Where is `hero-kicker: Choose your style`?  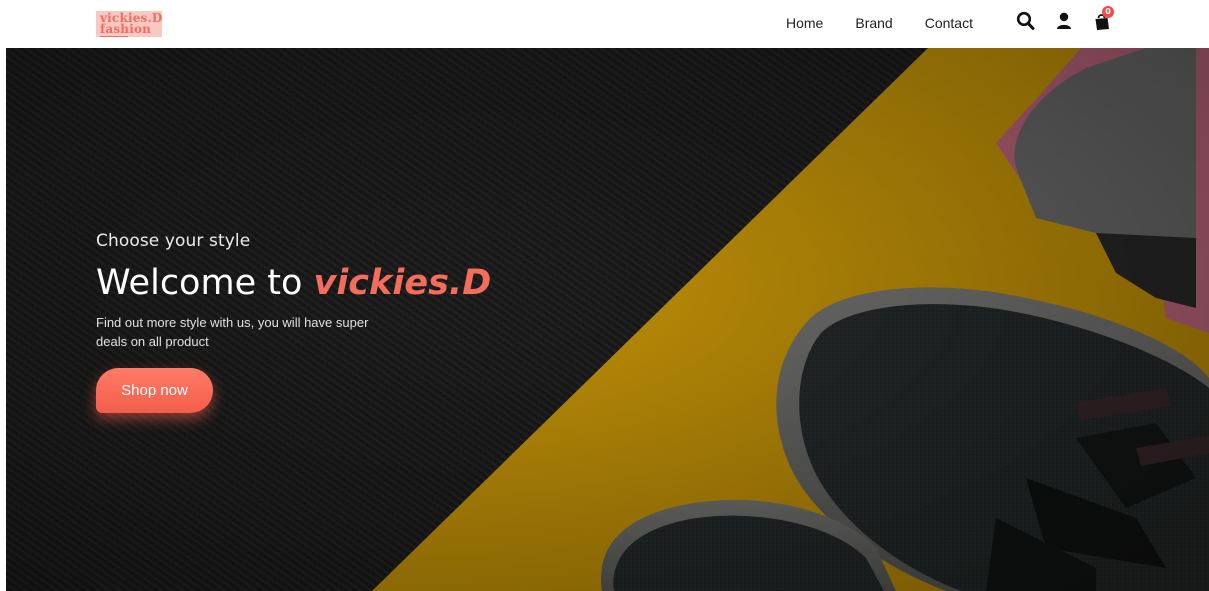 hero-kicker: Choose your style is located at coordinates (173, 241).